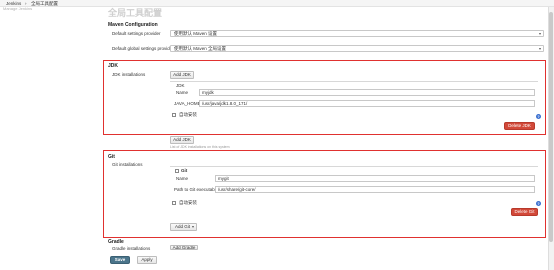  Describe the element at coordinates (200, 48) in the screenshot. I see `global-settings-provider-value: 使用默认 Maven 全局设置` at that location.